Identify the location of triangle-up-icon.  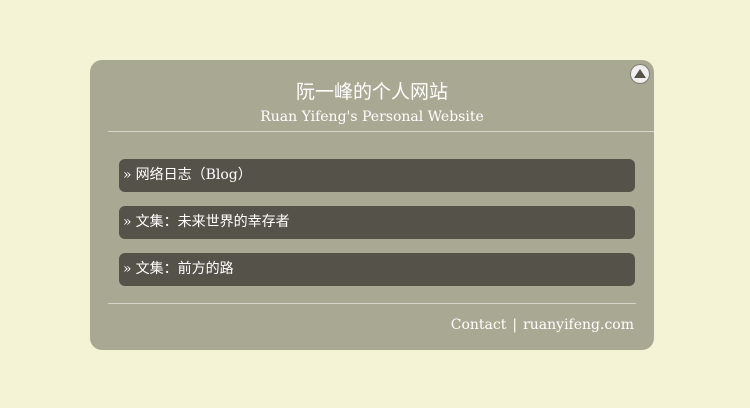
(640, 73).